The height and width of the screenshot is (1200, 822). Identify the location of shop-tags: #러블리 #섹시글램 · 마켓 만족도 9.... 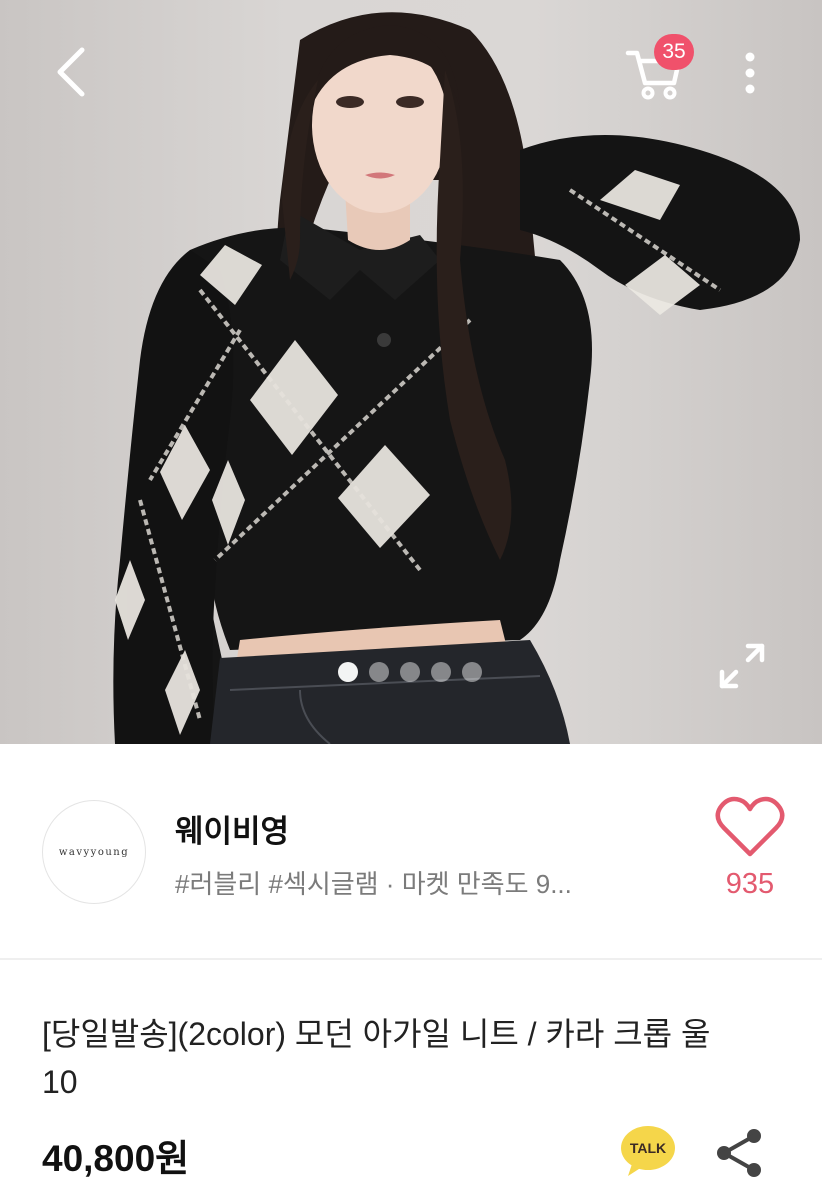
(415, 882).